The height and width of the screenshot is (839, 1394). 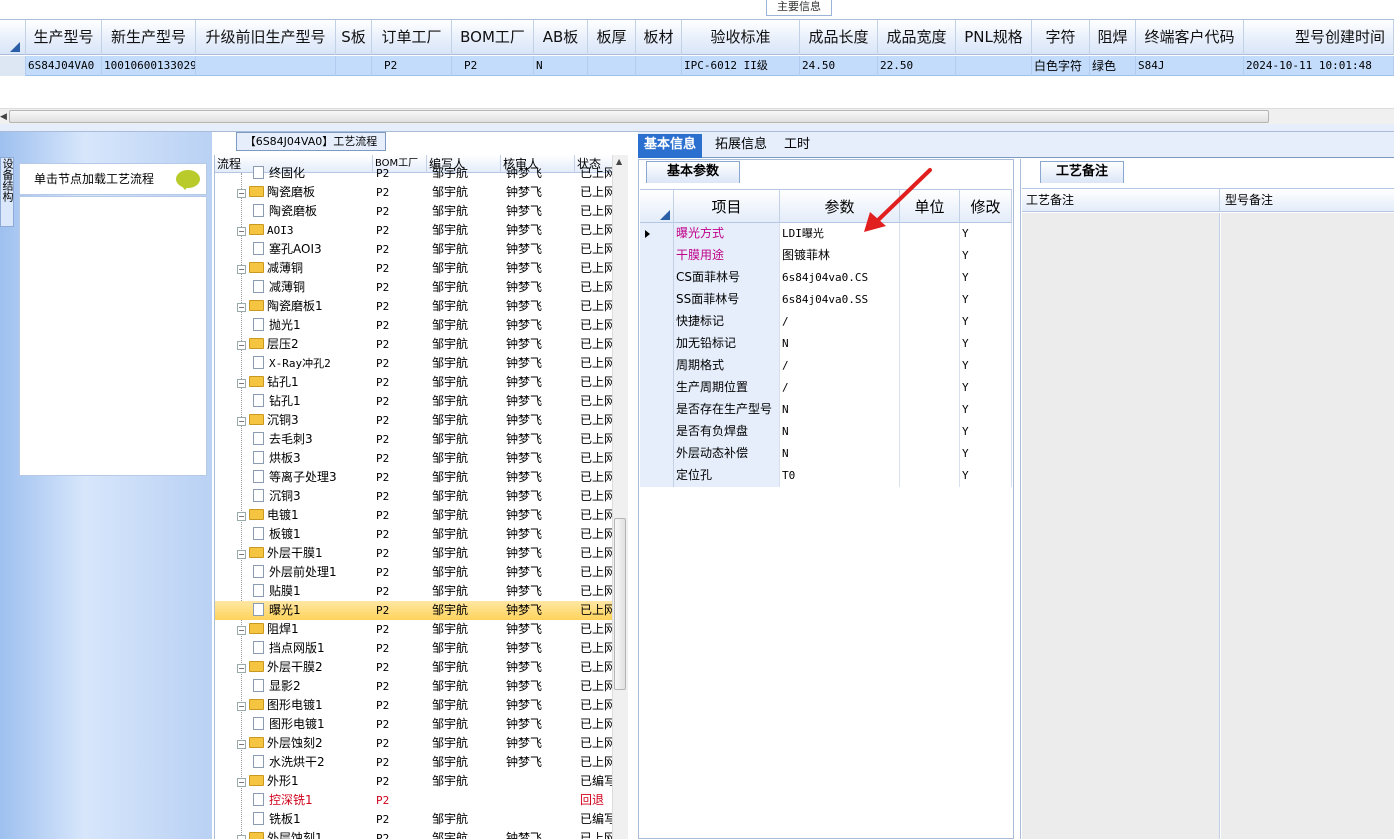 I want to click on tree-node: X-Ray冲孔2, so click(x=313, y=363).